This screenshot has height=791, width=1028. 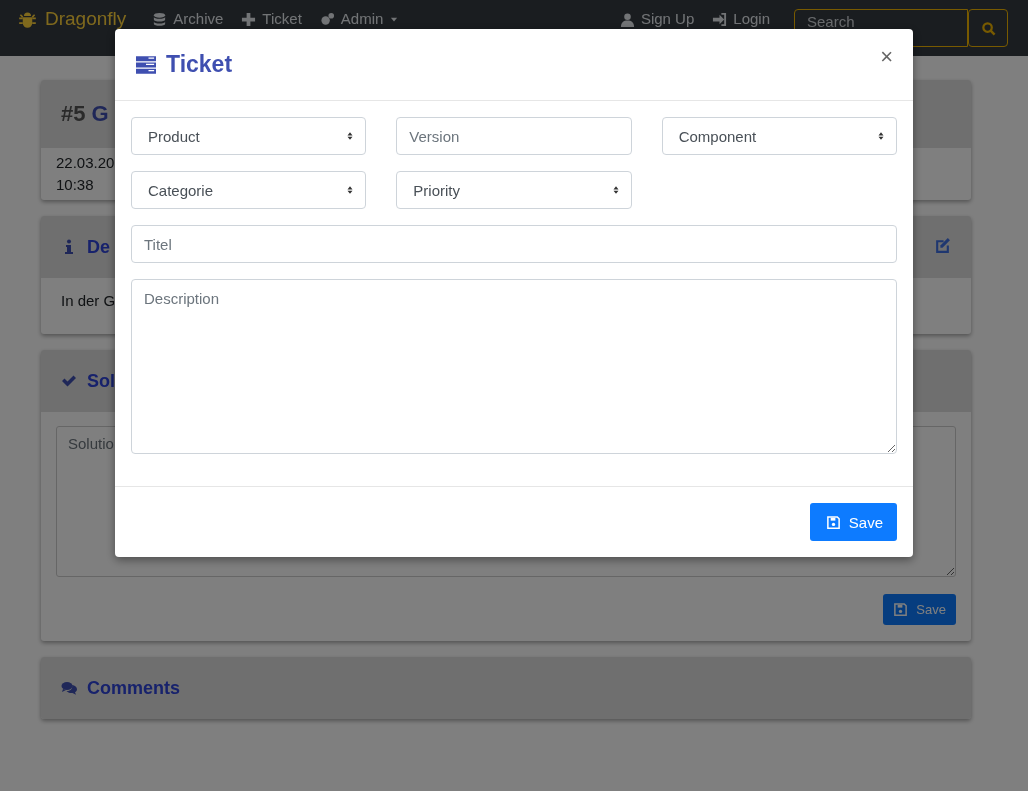 What do you see at coordinates (514, 190) in the screenshot?
I see `select-field: Priority` at bounding box center [514, 190].